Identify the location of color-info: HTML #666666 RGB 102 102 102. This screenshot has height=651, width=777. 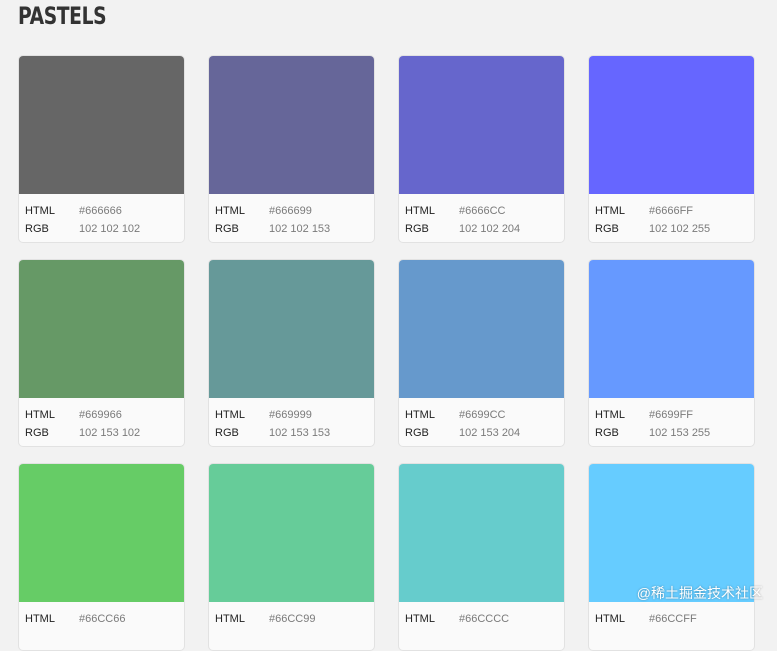
(101, 216).